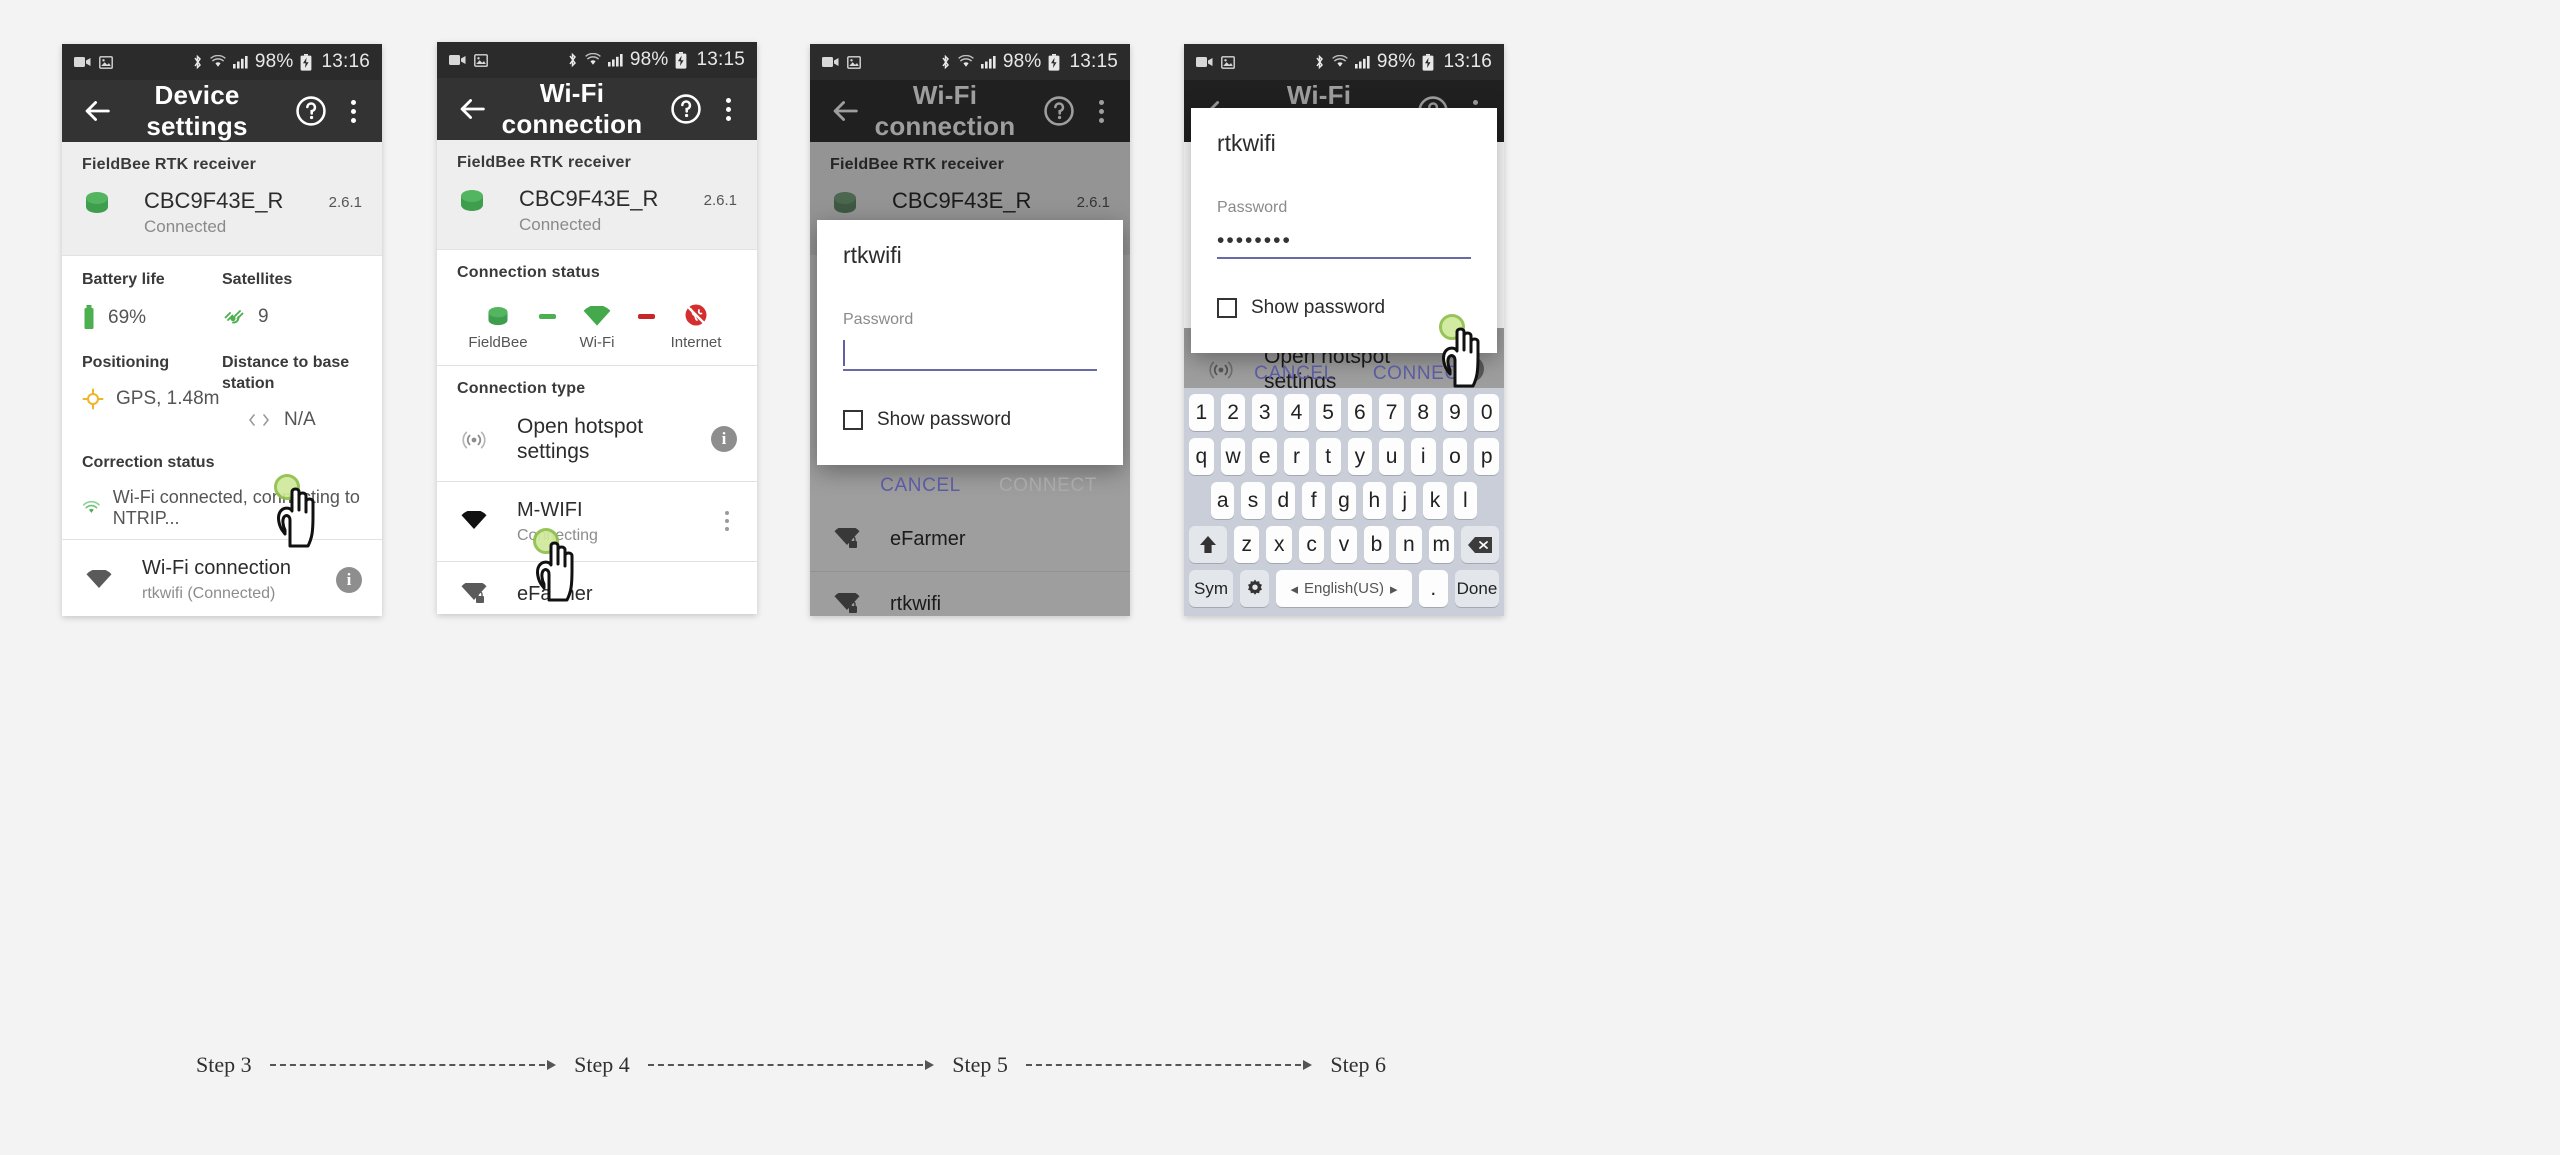  What do you see at coordinates (1204, 62) in the screenshot?
I see `video-recorder-icon` at bounding box center [1204, 62].